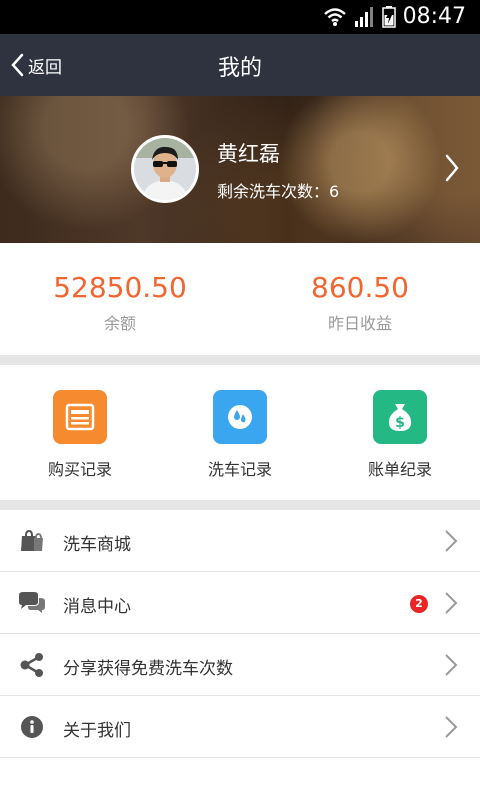 The width and height of the screenshot is (480, 800). Describe the element at coordinates (148, 669) in the screenshot. I see `menu-item-label: 分享获得免费洗车次数` at that location.